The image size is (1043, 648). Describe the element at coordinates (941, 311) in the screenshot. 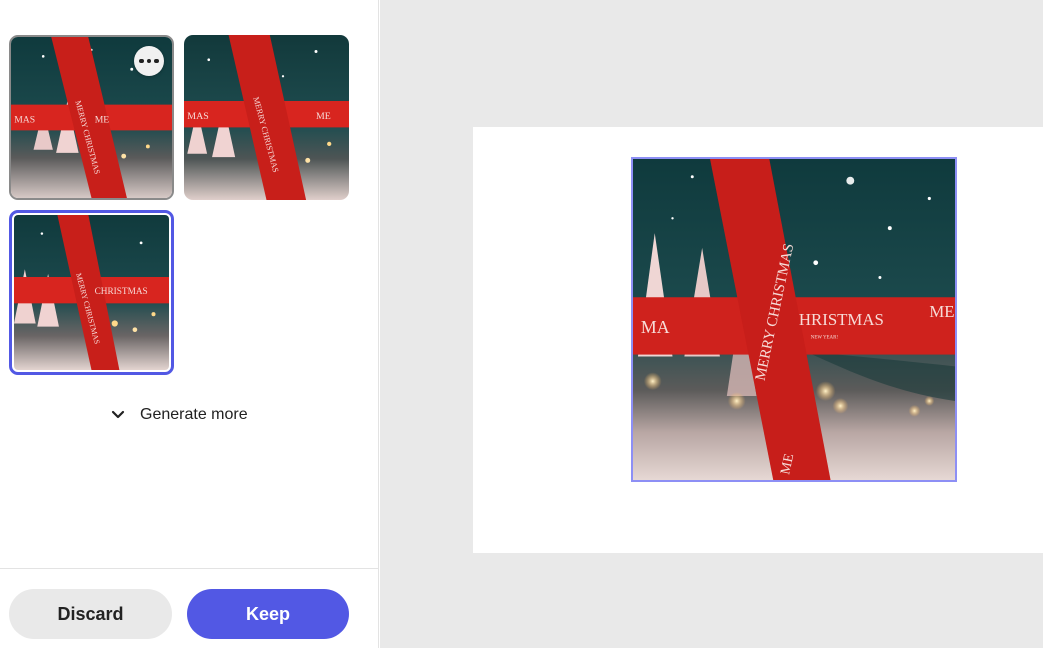

I see `banner-right-text: ME` at that location.